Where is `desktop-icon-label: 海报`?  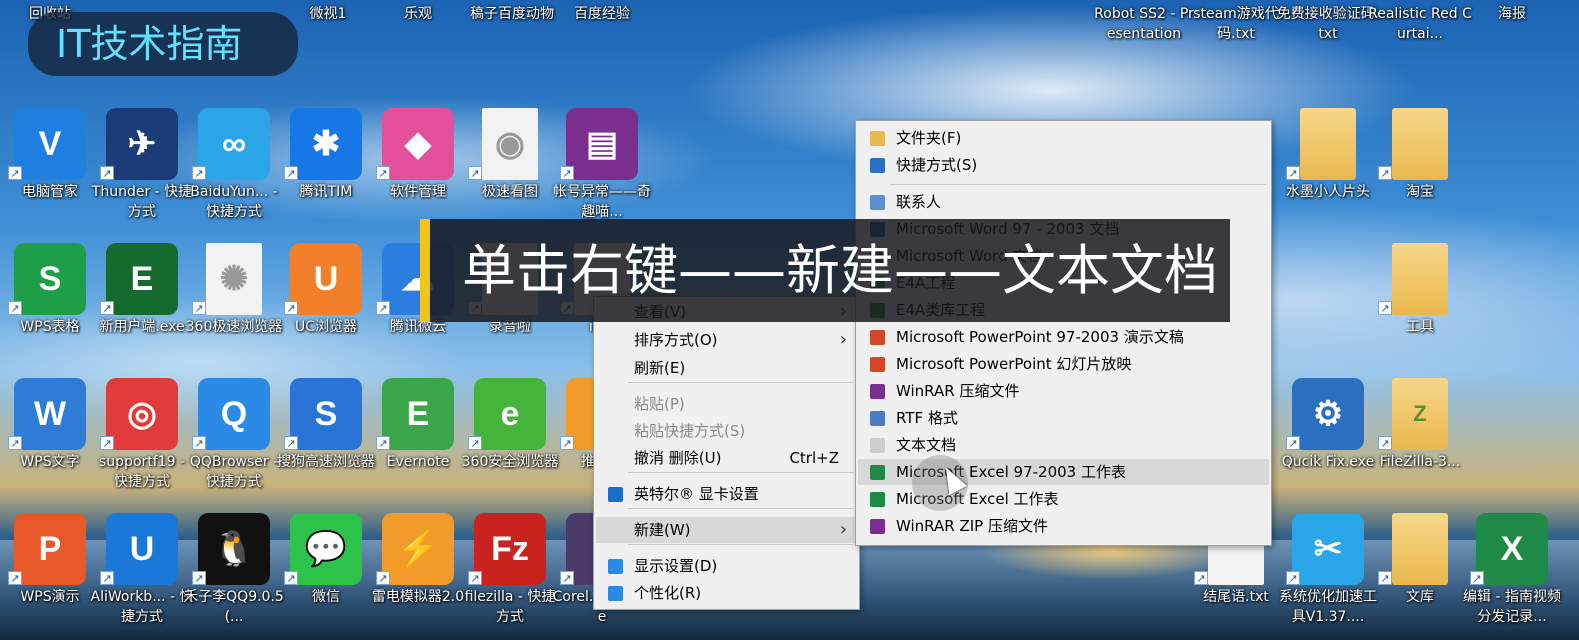
desktop-icon-label: 海报 is located at coordinates (1512, 14).